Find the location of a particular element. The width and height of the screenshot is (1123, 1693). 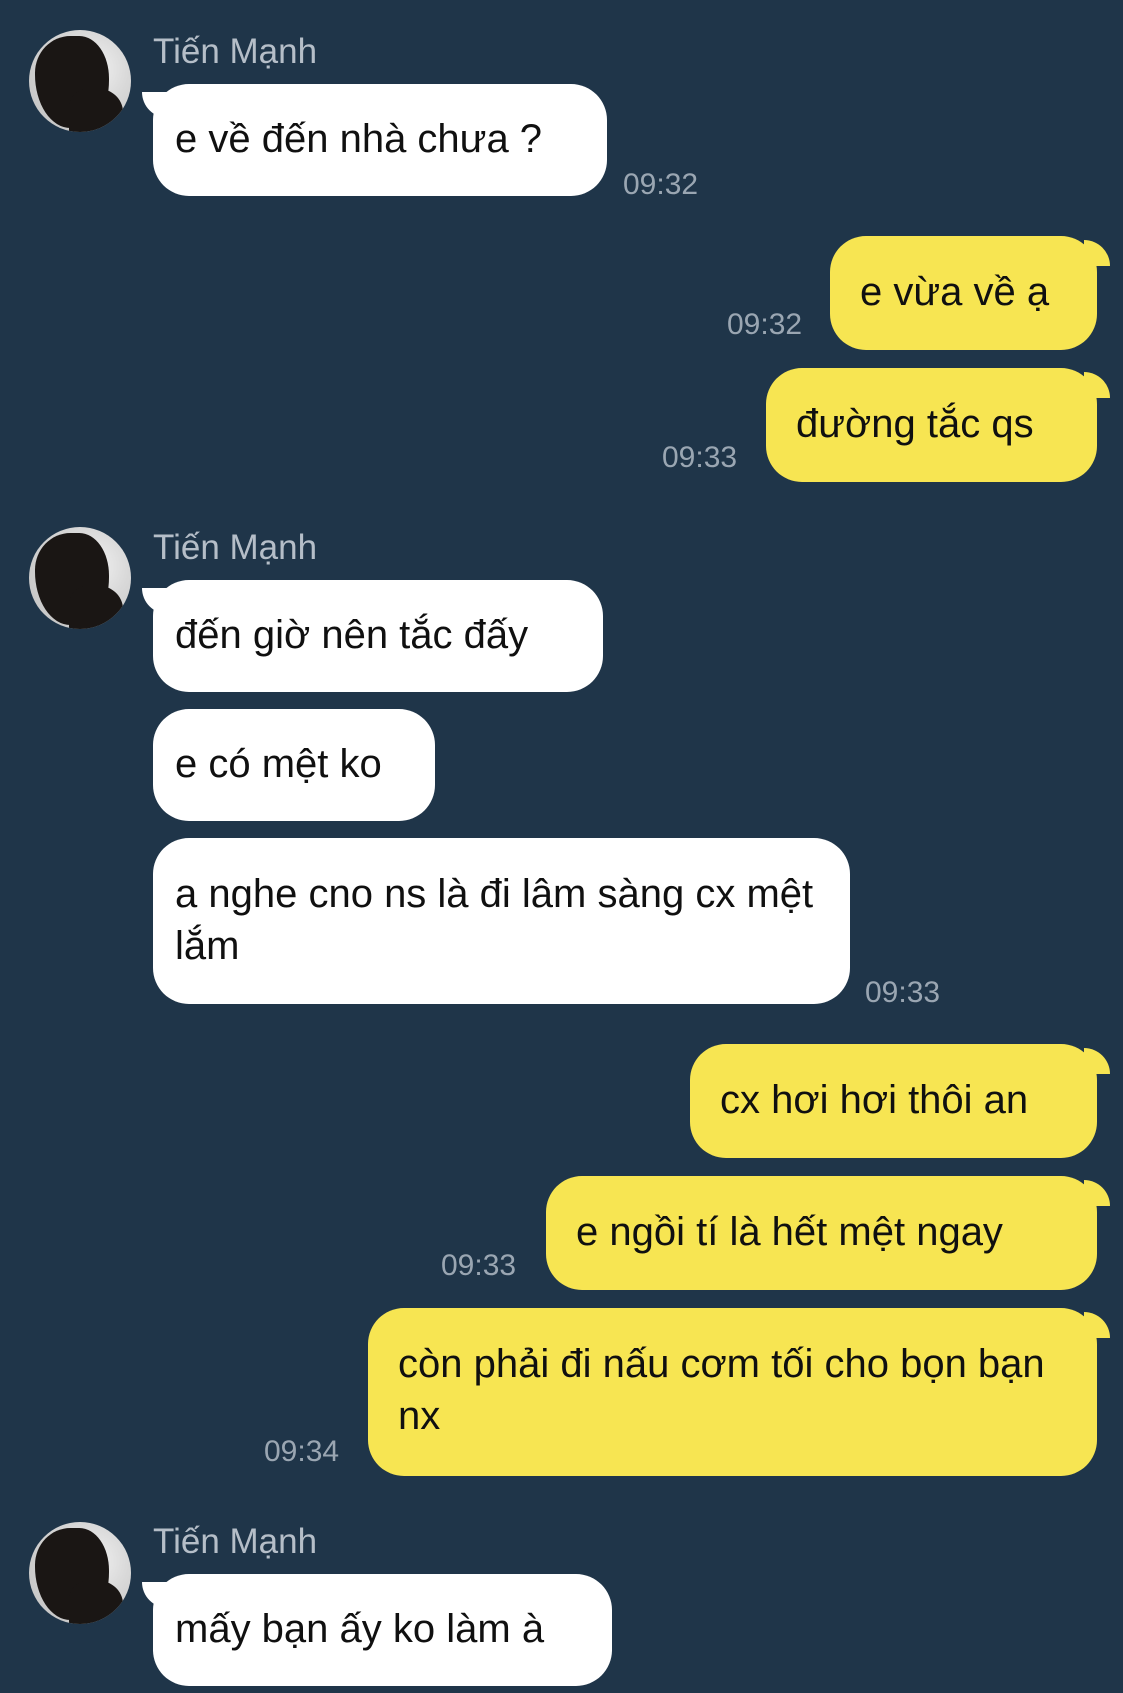

message-text: mấy bạn ấy ko làm à is located at coordinates (360, 1629).